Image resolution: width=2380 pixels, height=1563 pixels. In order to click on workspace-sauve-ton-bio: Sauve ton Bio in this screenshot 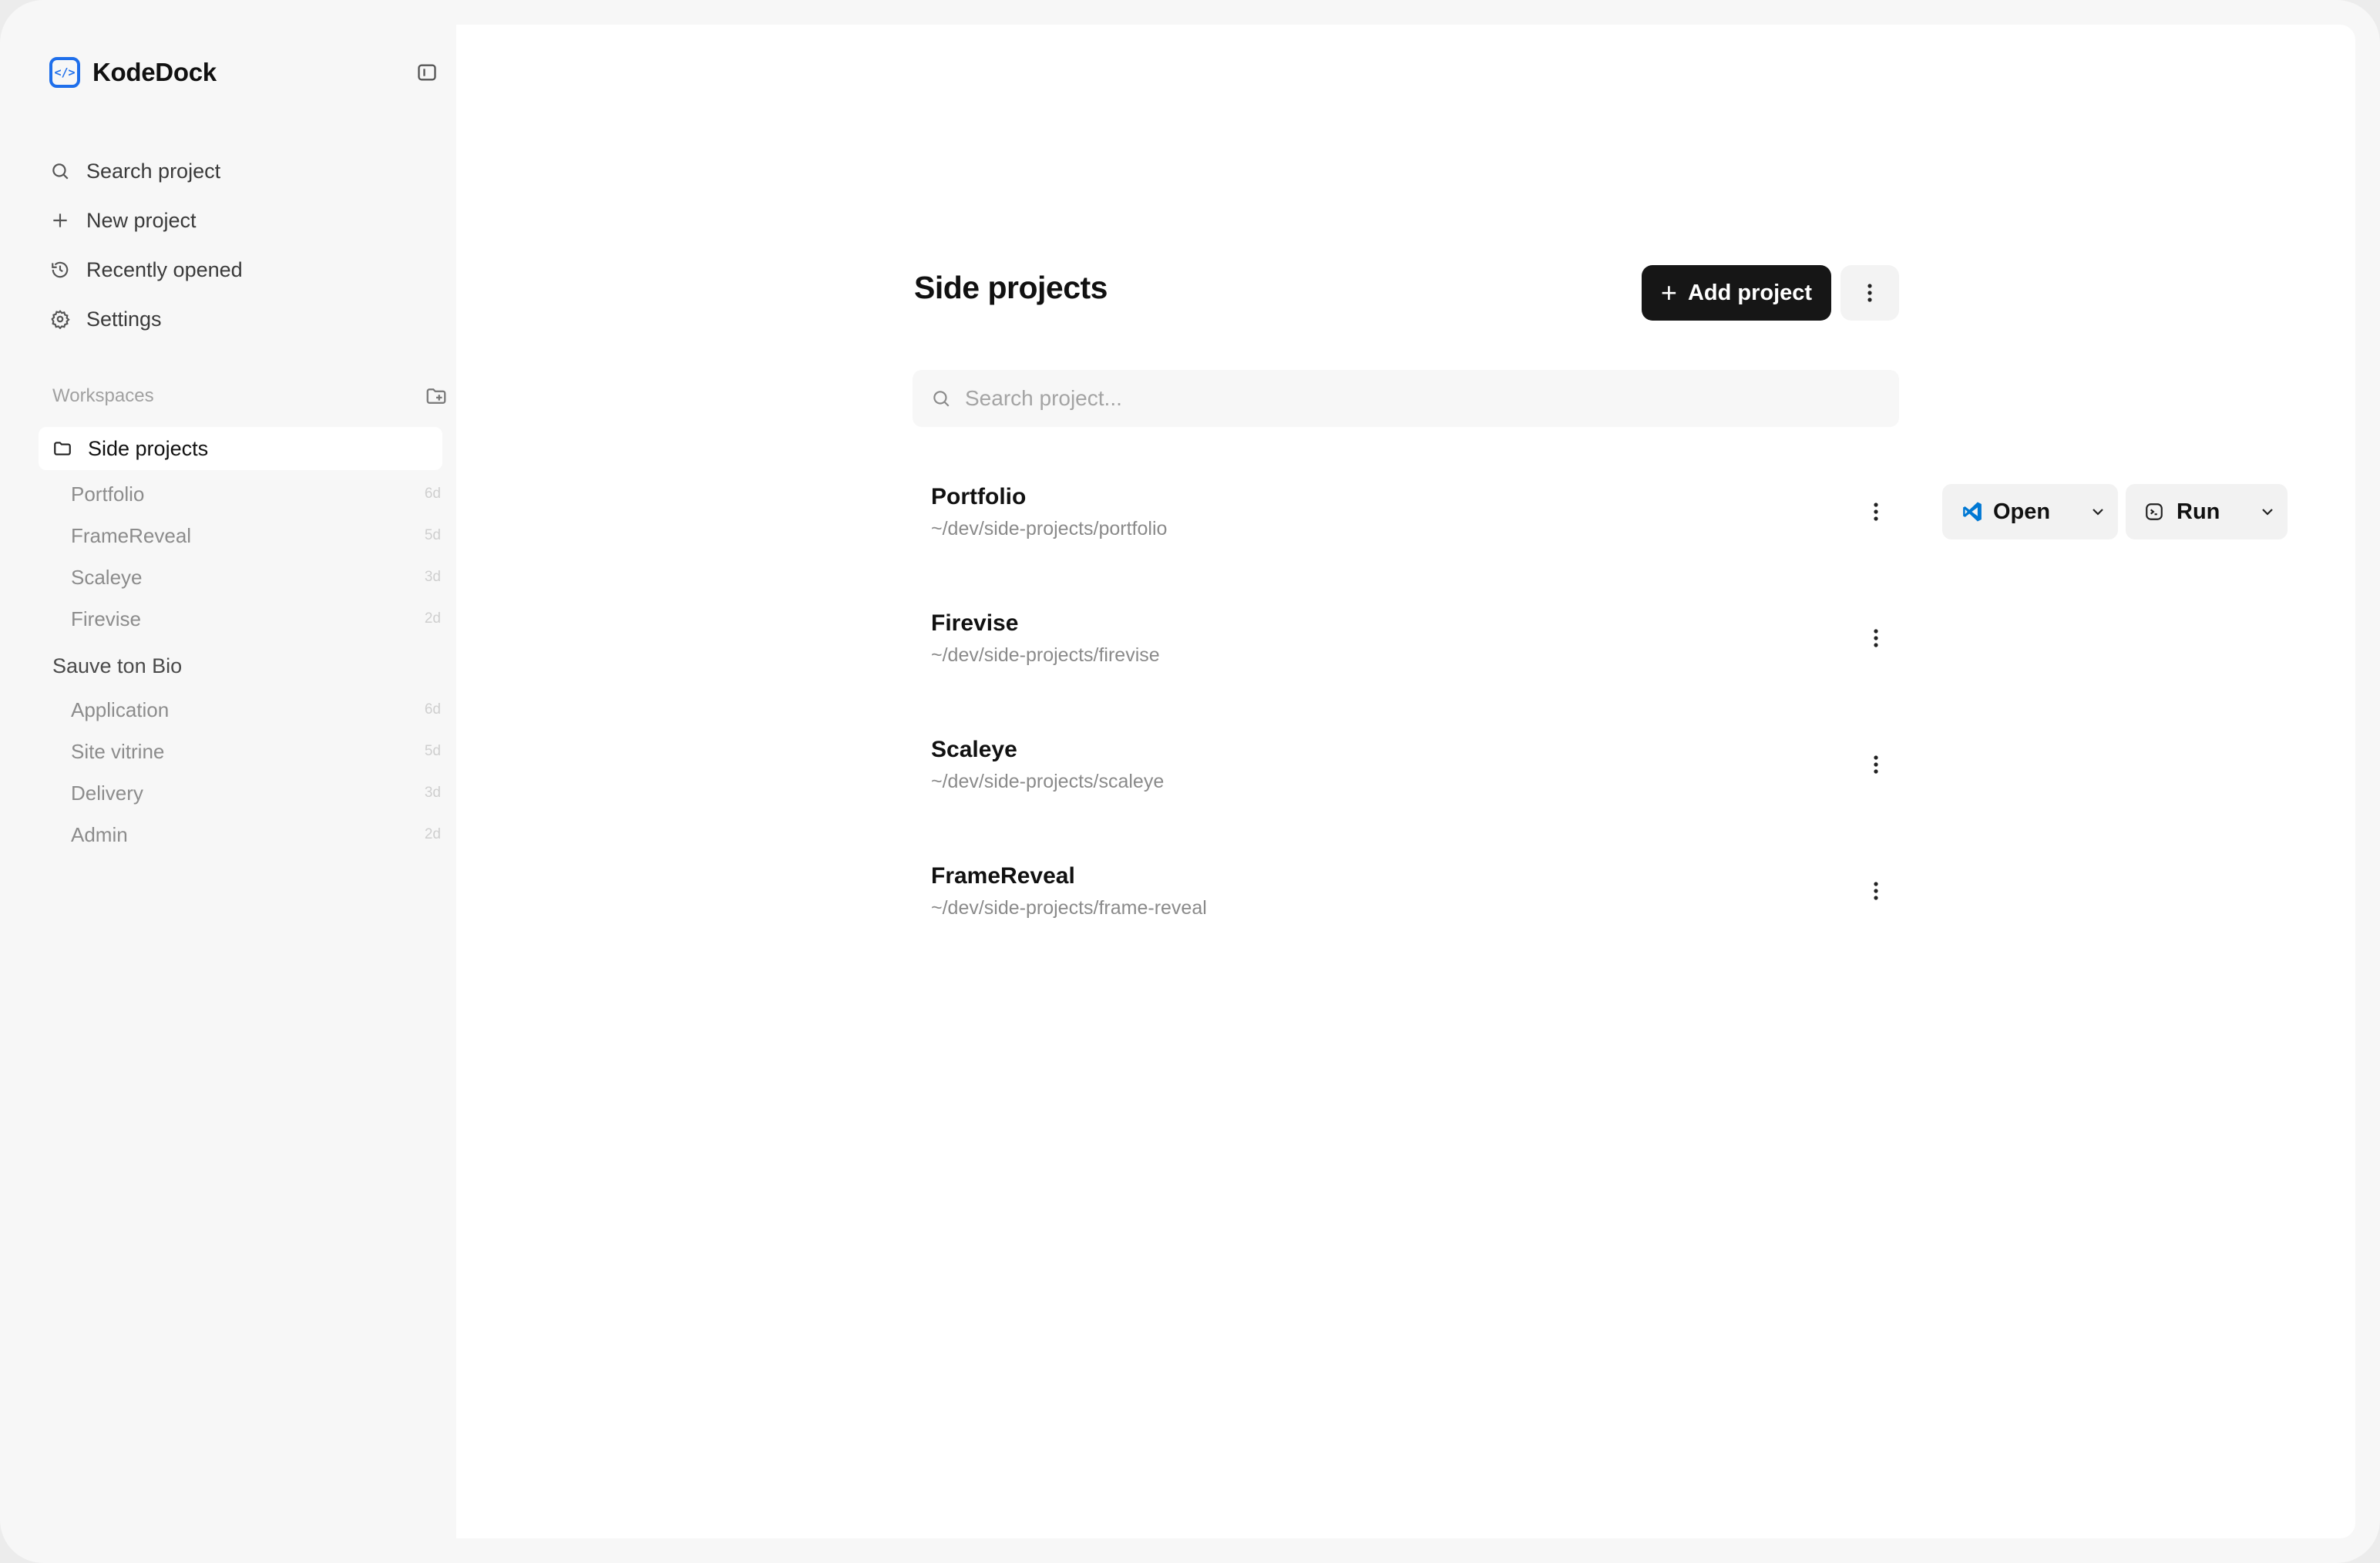, I will do `click(117, 665)`.